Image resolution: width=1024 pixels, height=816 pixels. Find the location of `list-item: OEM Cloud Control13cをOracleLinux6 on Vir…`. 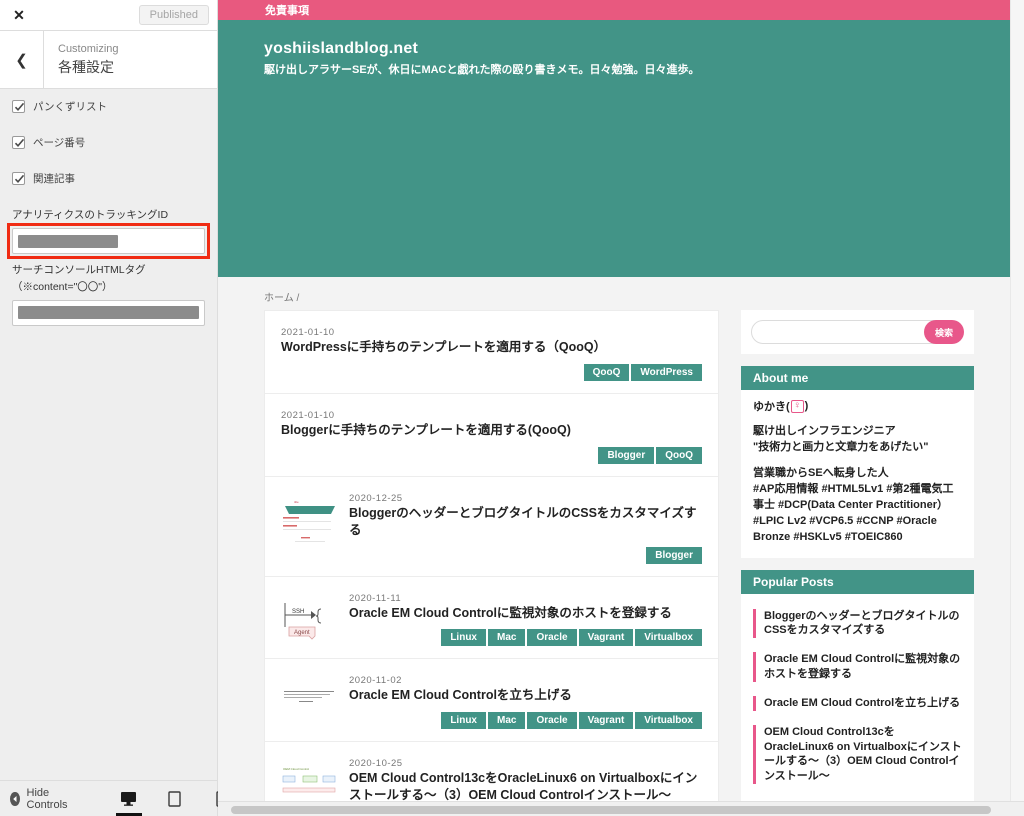

list-item: OEM Cloud Control13cをOracleLinux6 on Vir… is located at coordinates (857, 754).